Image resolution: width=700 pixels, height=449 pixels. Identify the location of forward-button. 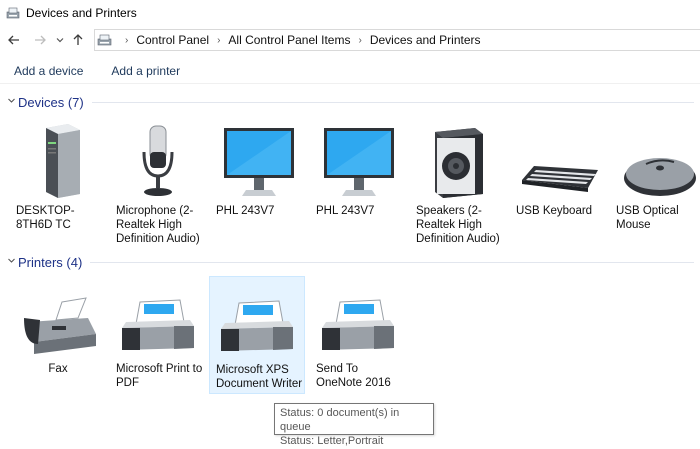
(40, 40).